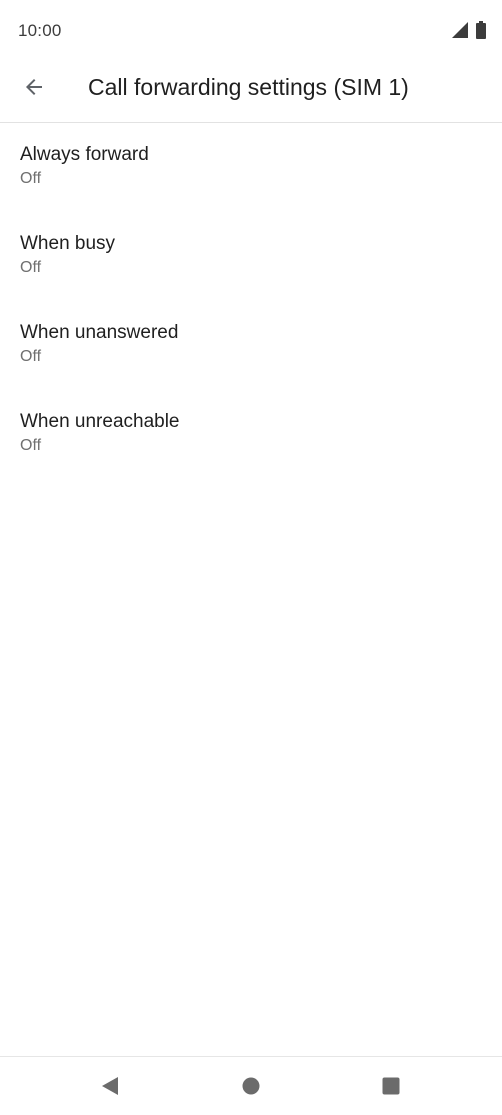 This screenshot has height=1115, width=502. Describe the element at coordinates (251, 256) in the screenshot. I see `setting-when-busy: When busy Off` at that location.